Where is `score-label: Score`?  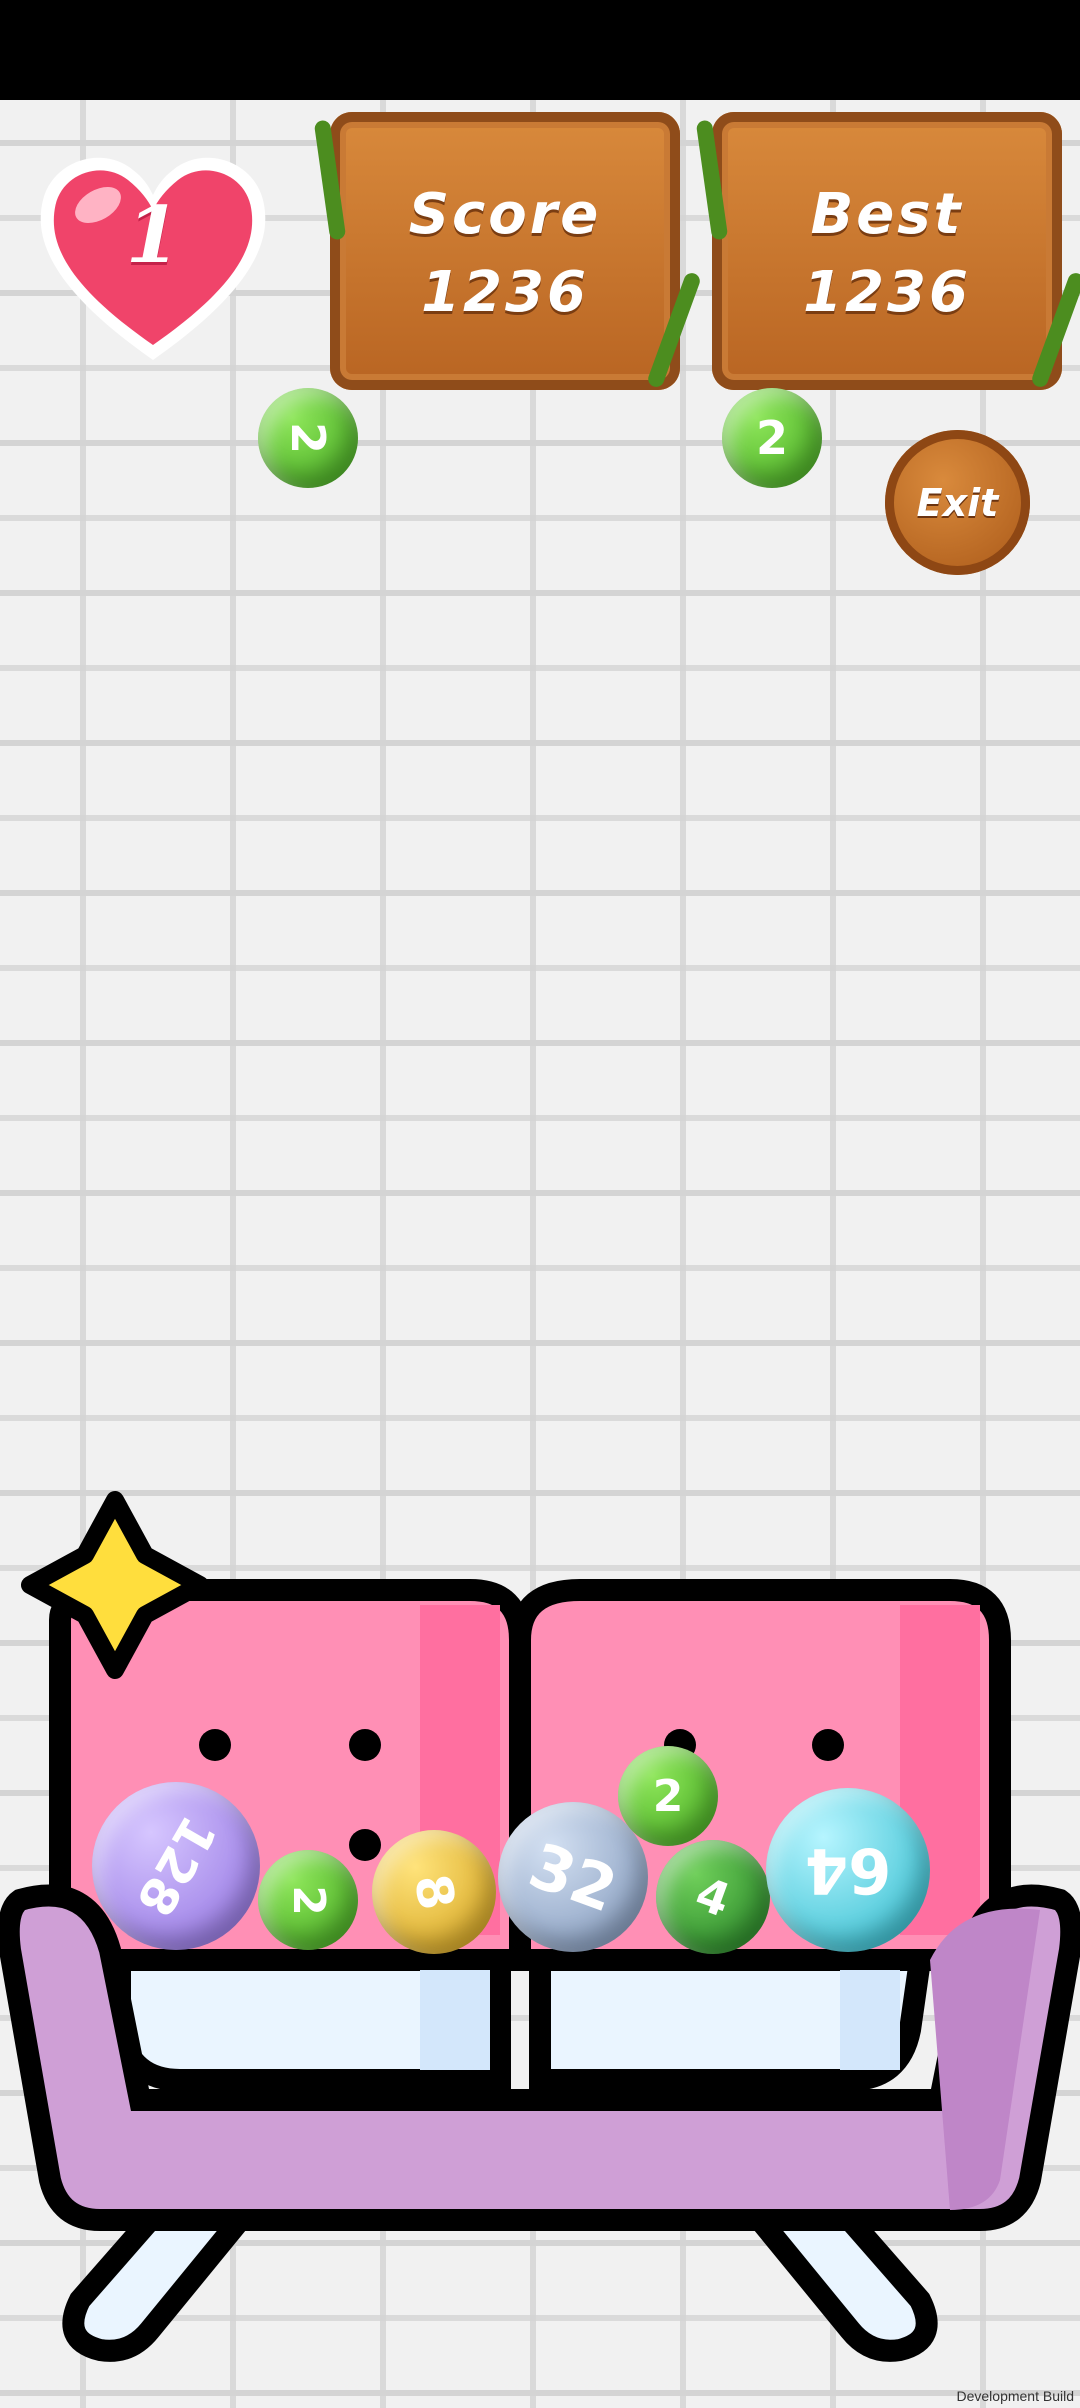 score-label: Score is located at coordinates (505, 214).